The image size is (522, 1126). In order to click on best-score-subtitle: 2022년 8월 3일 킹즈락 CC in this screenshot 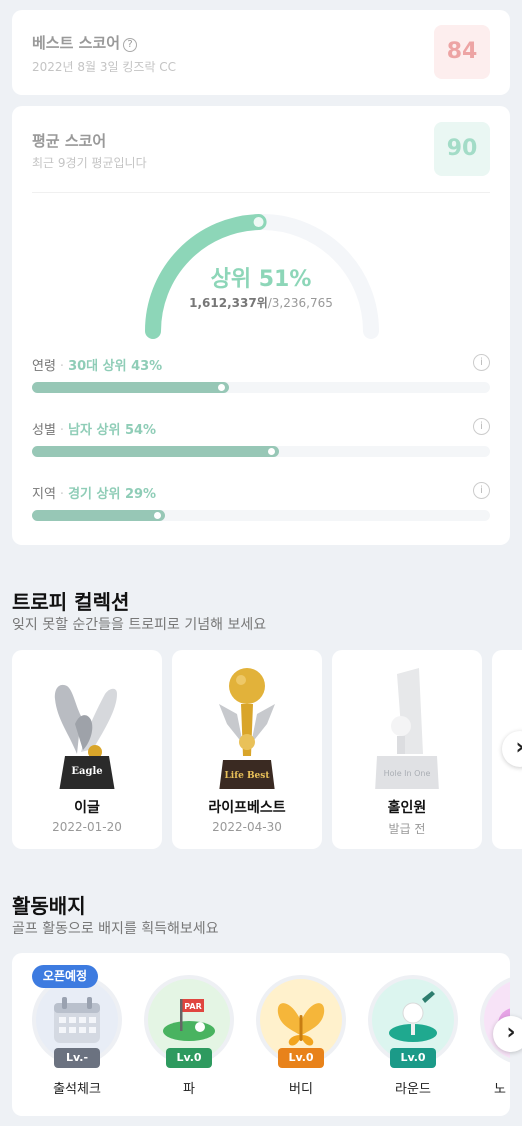, I will do `click(104, 67)`.